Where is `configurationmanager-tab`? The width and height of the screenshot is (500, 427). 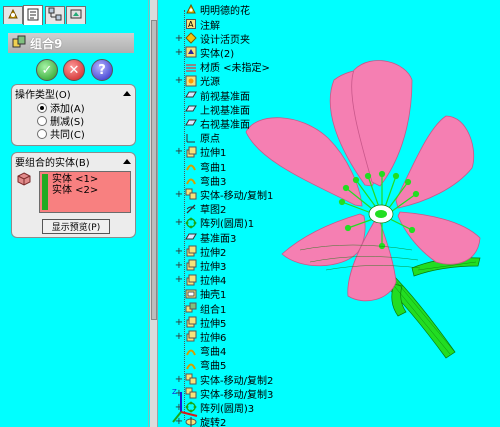
configurationmanager-tab is located at coordinates (55, 15).